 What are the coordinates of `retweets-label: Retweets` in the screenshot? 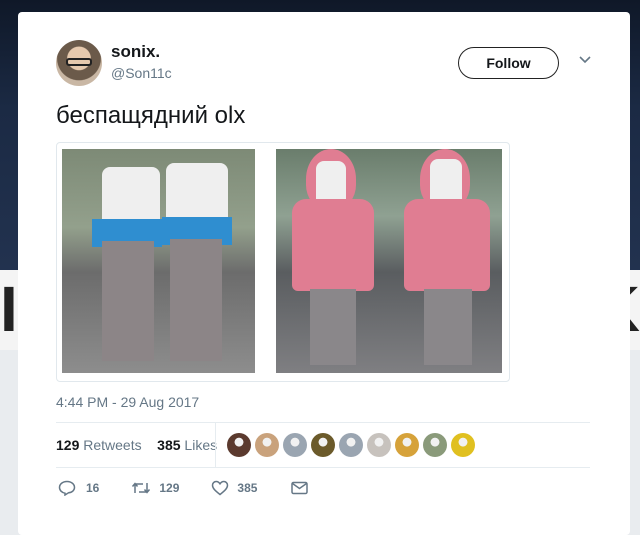 It's located at (112, 445).